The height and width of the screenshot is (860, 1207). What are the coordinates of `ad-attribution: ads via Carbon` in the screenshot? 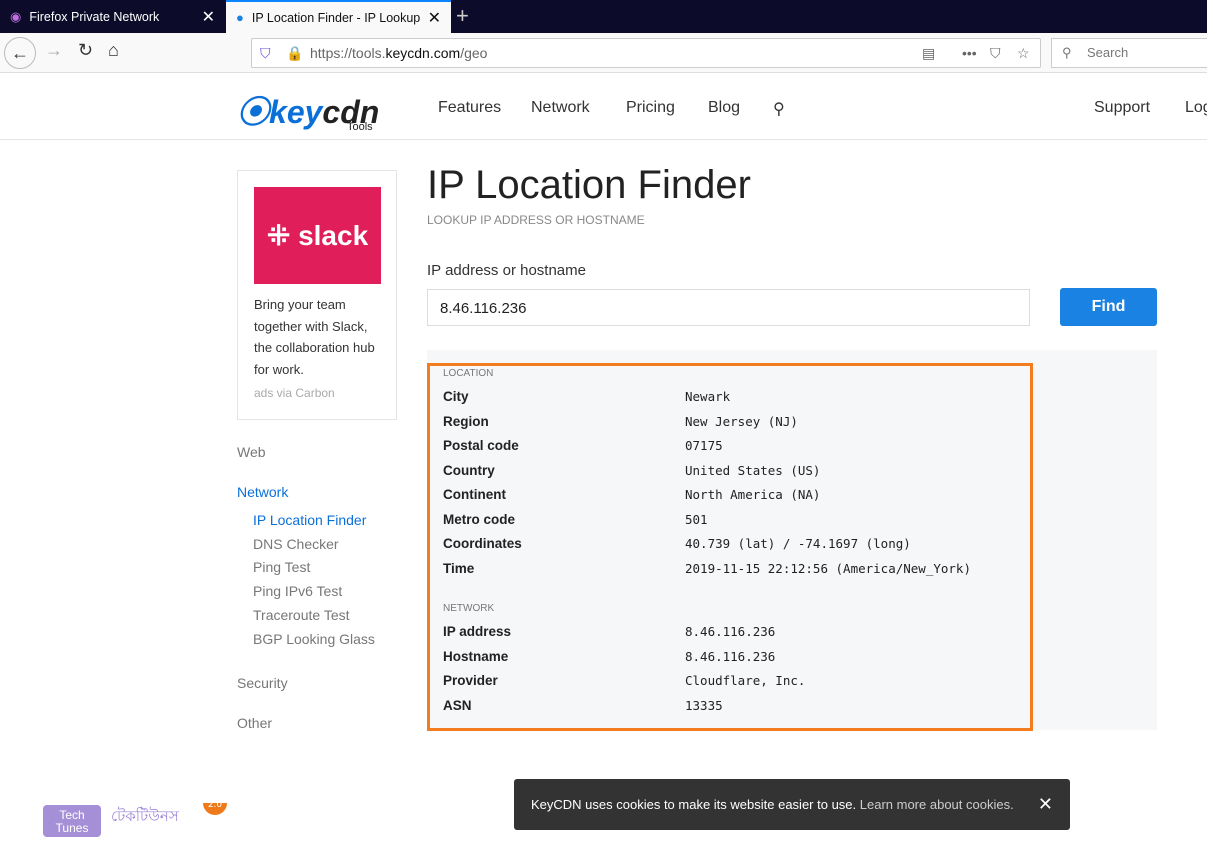 It's located at (317, 393).